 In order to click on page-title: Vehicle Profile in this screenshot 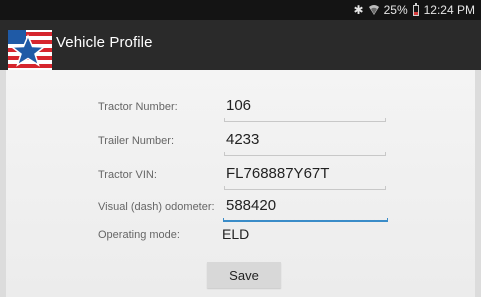, I will do `click(104, 42)`.